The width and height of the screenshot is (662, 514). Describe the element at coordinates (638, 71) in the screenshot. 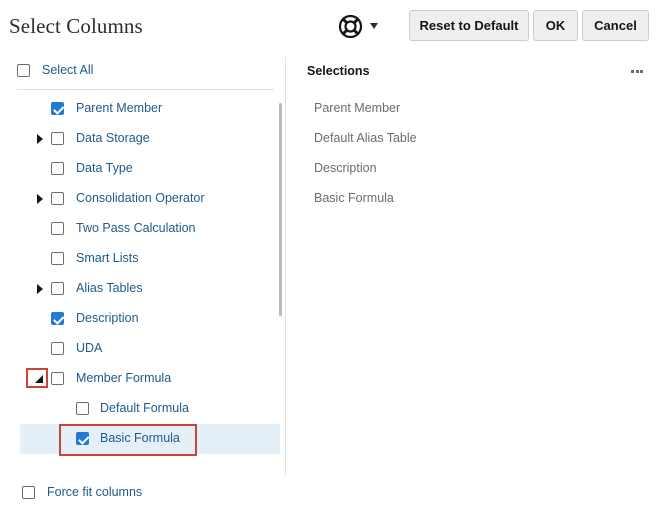

I see `more-horizontal-icon` at that location.